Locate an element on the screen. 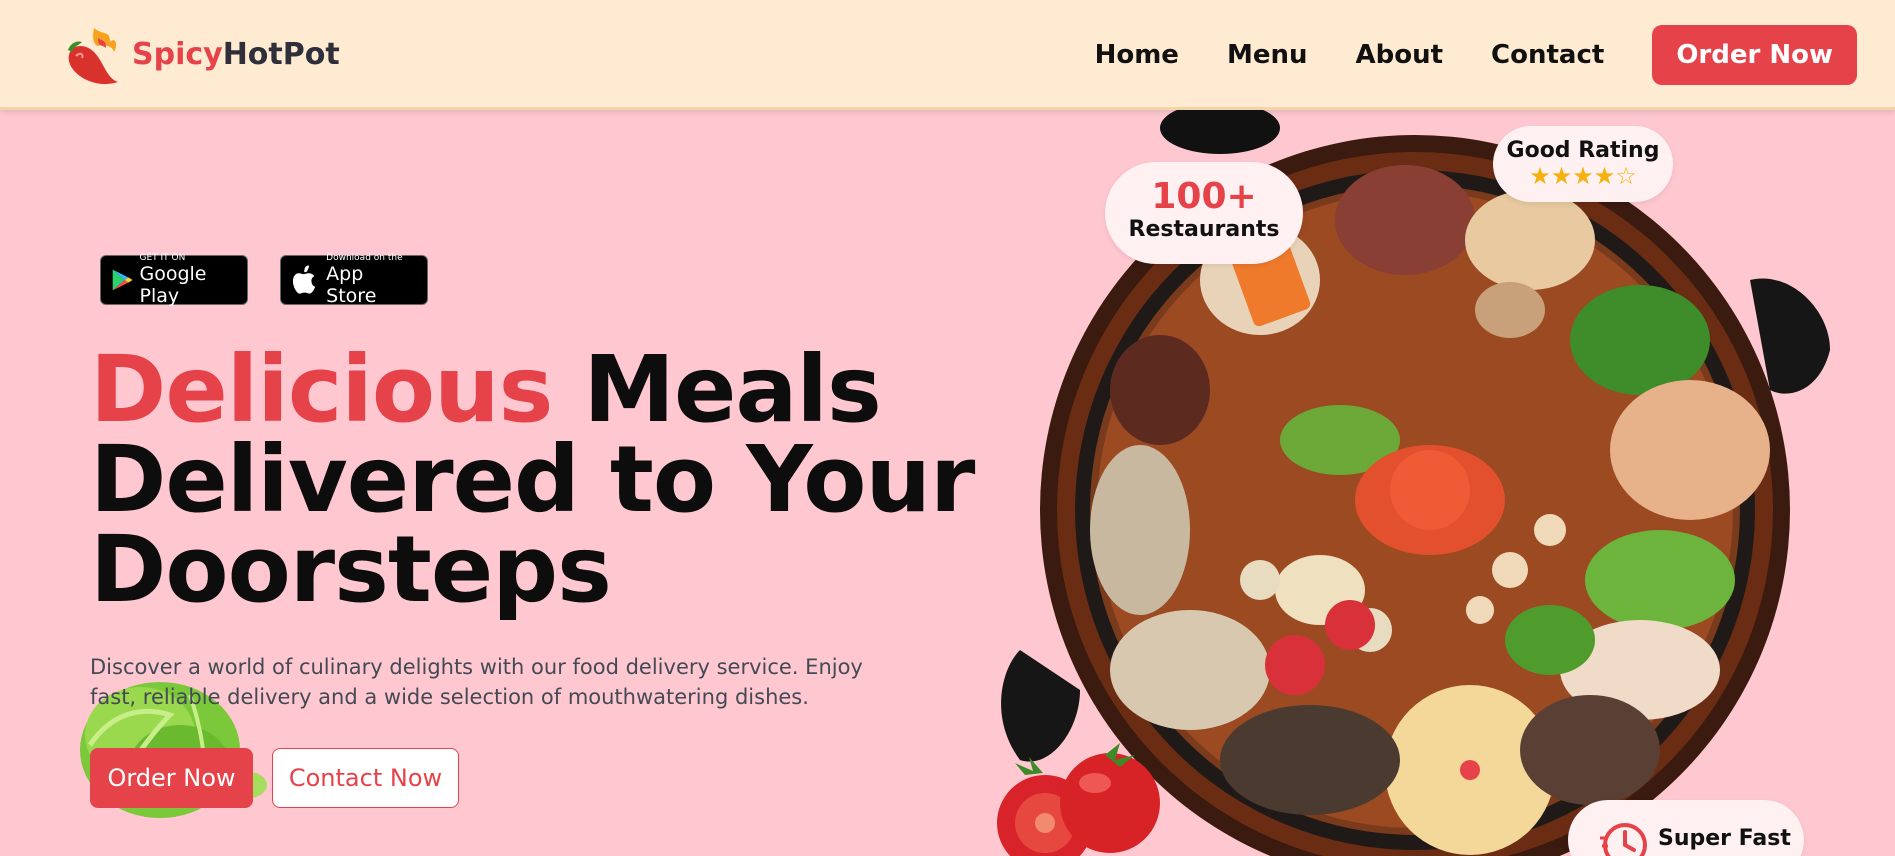 This screenshot has width=1895, height=856. nav-links: Home Menu About Contact Order Now is located at coordinates (1495, 55).